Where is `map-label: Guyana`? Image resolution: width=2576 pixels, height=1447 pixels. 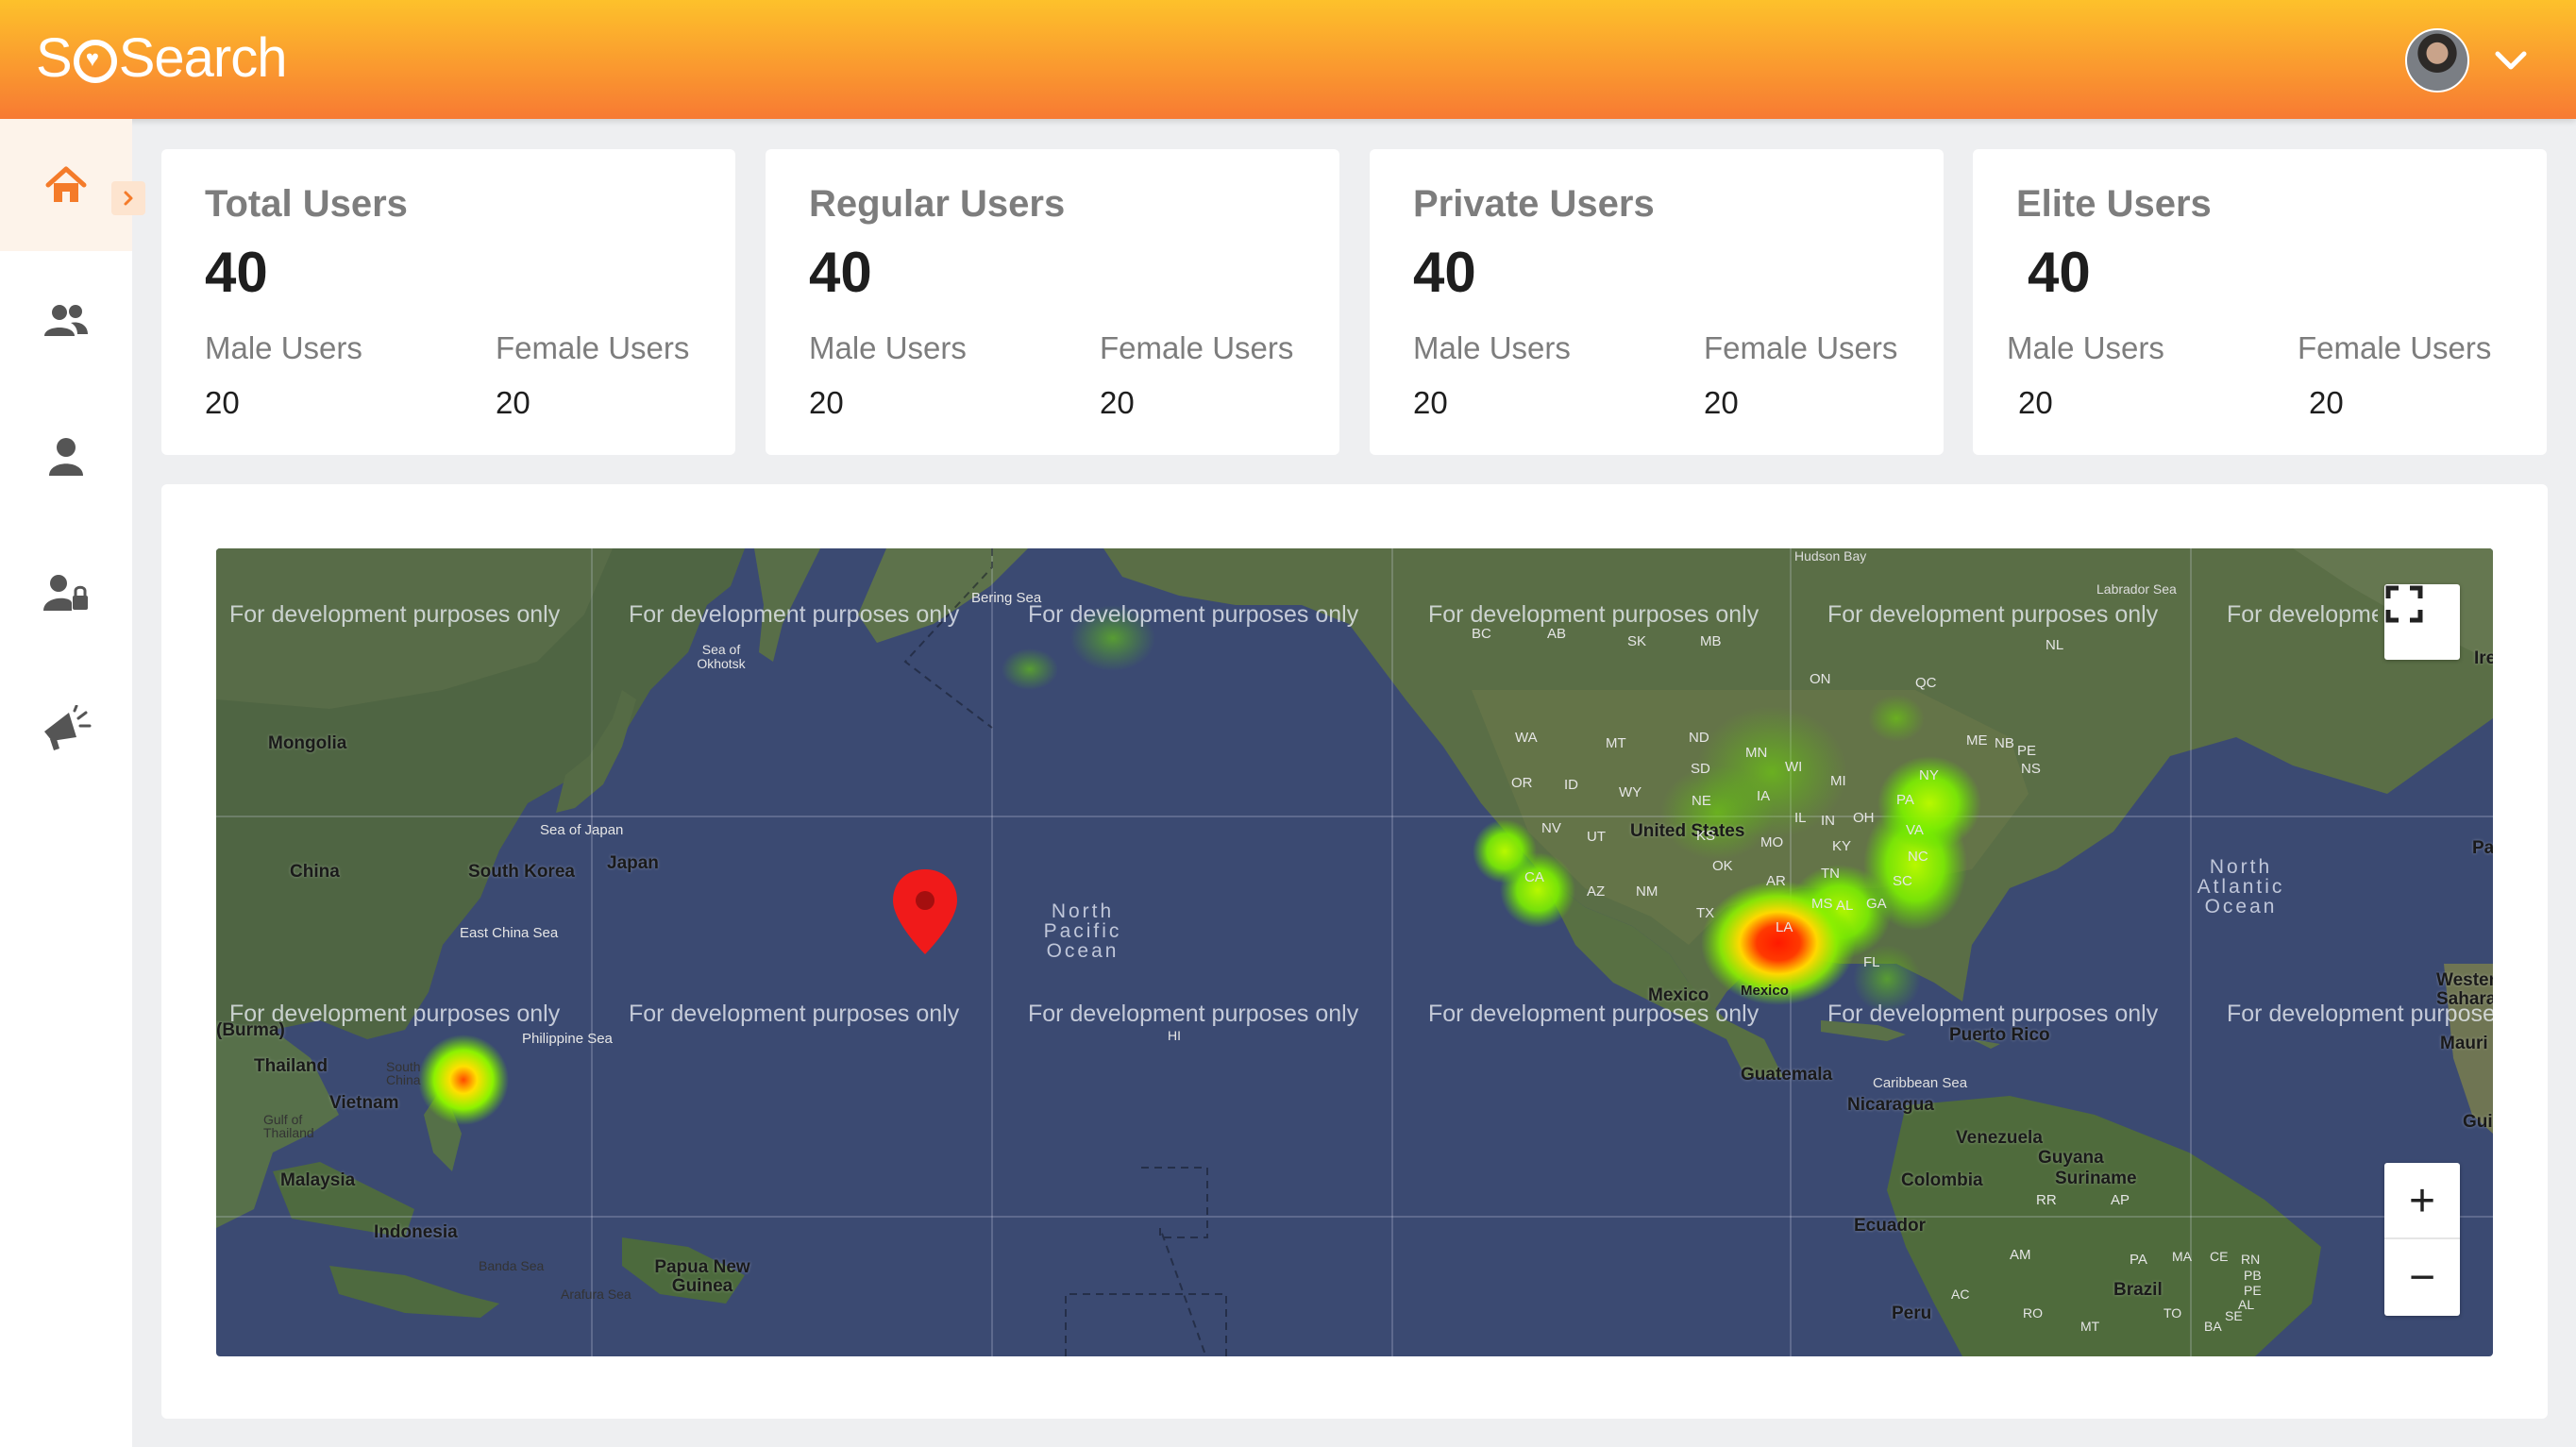
map-label: Guyana is located at coordinates (2071, 1158).